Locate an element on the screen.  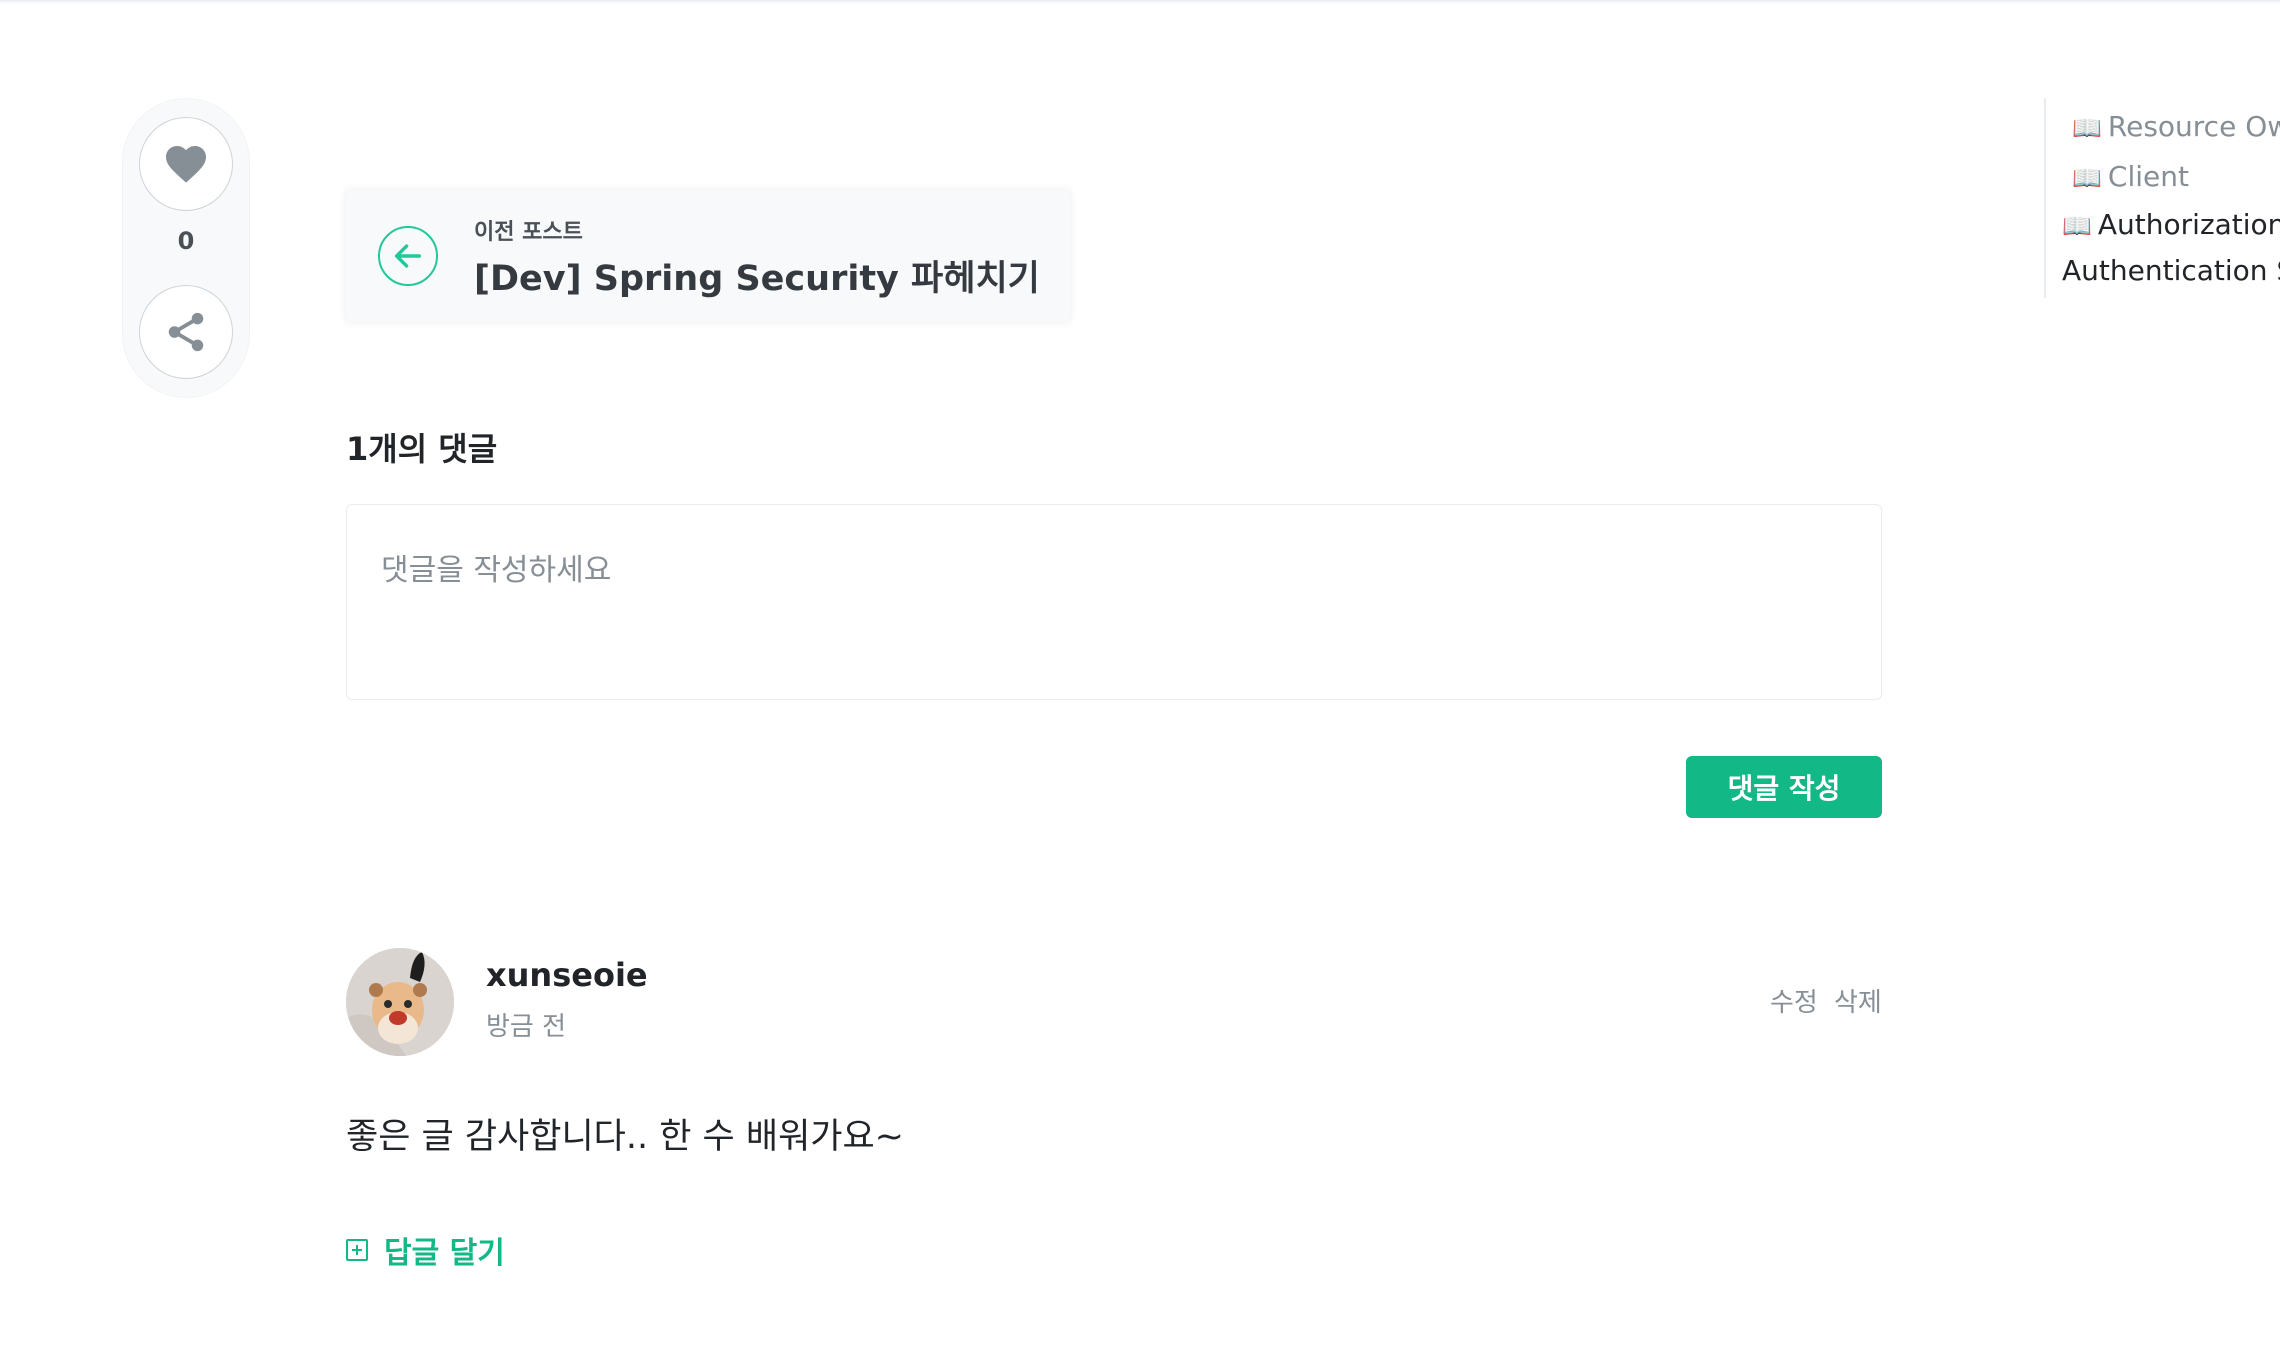
toc-item-label: Resource Owner is located at coordinates (2193, 126).